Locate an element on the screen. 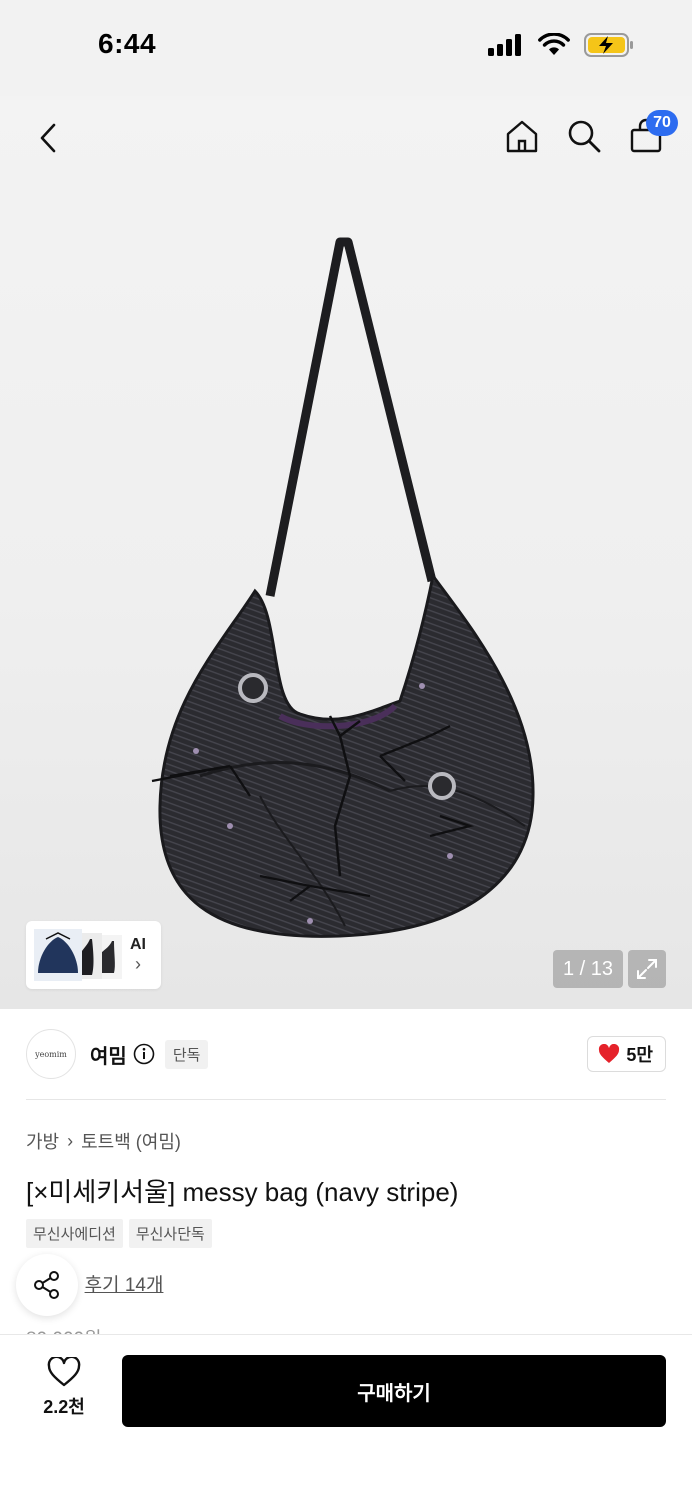 The width and height of the screenshot is (692, 1500). breadcrumb-category: 가방 is located at coordinates (42, 1141).